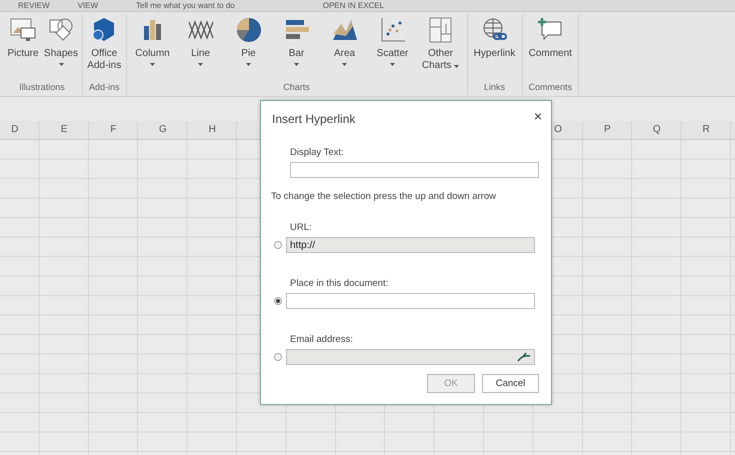 The height and width of the screenshot is (455, 735). What do you see at coordinates (392, 48) in the screenshot?
I see `ribbon-button: Scatter` at bounding box center [392, 48].